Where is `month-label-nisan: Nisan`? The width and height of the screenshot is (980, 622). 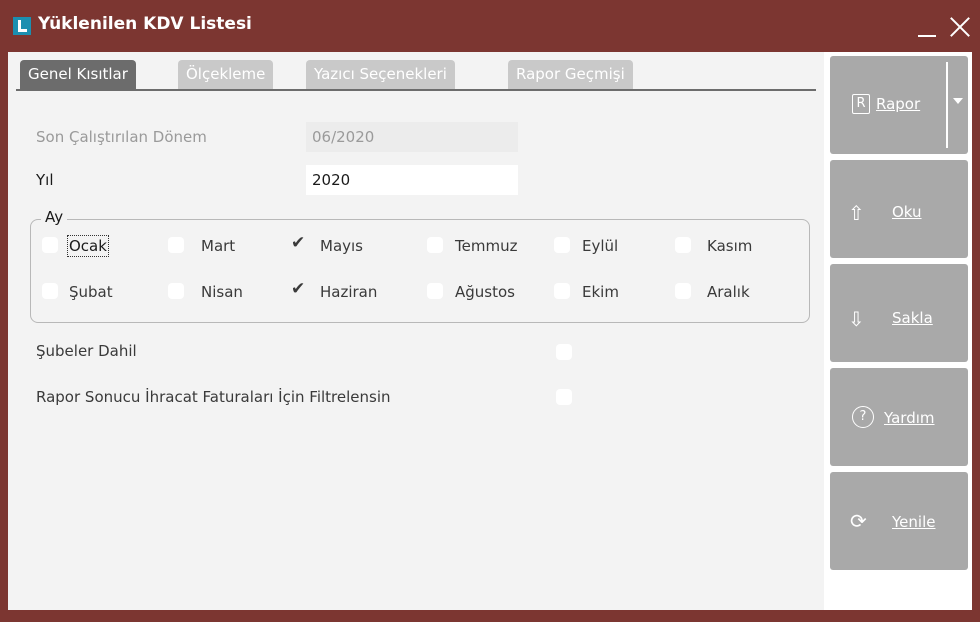
month-label-nisan: Nisan is located at coordinates (222, 292).